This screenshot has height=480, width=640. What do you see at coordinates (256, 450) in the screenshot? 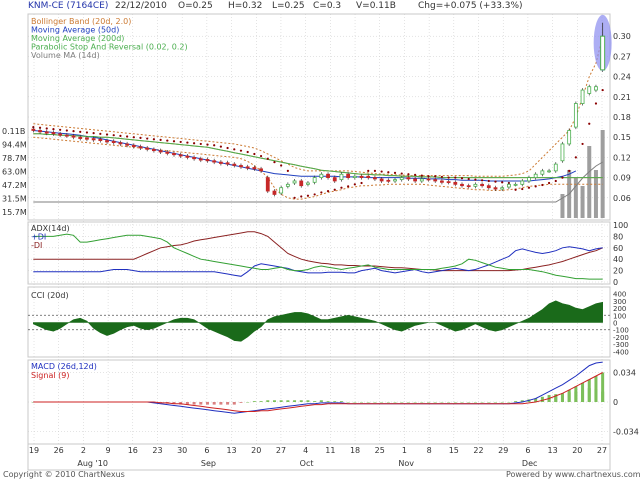
I see `x-tick-label: 20` at bounding box center [256, 450].